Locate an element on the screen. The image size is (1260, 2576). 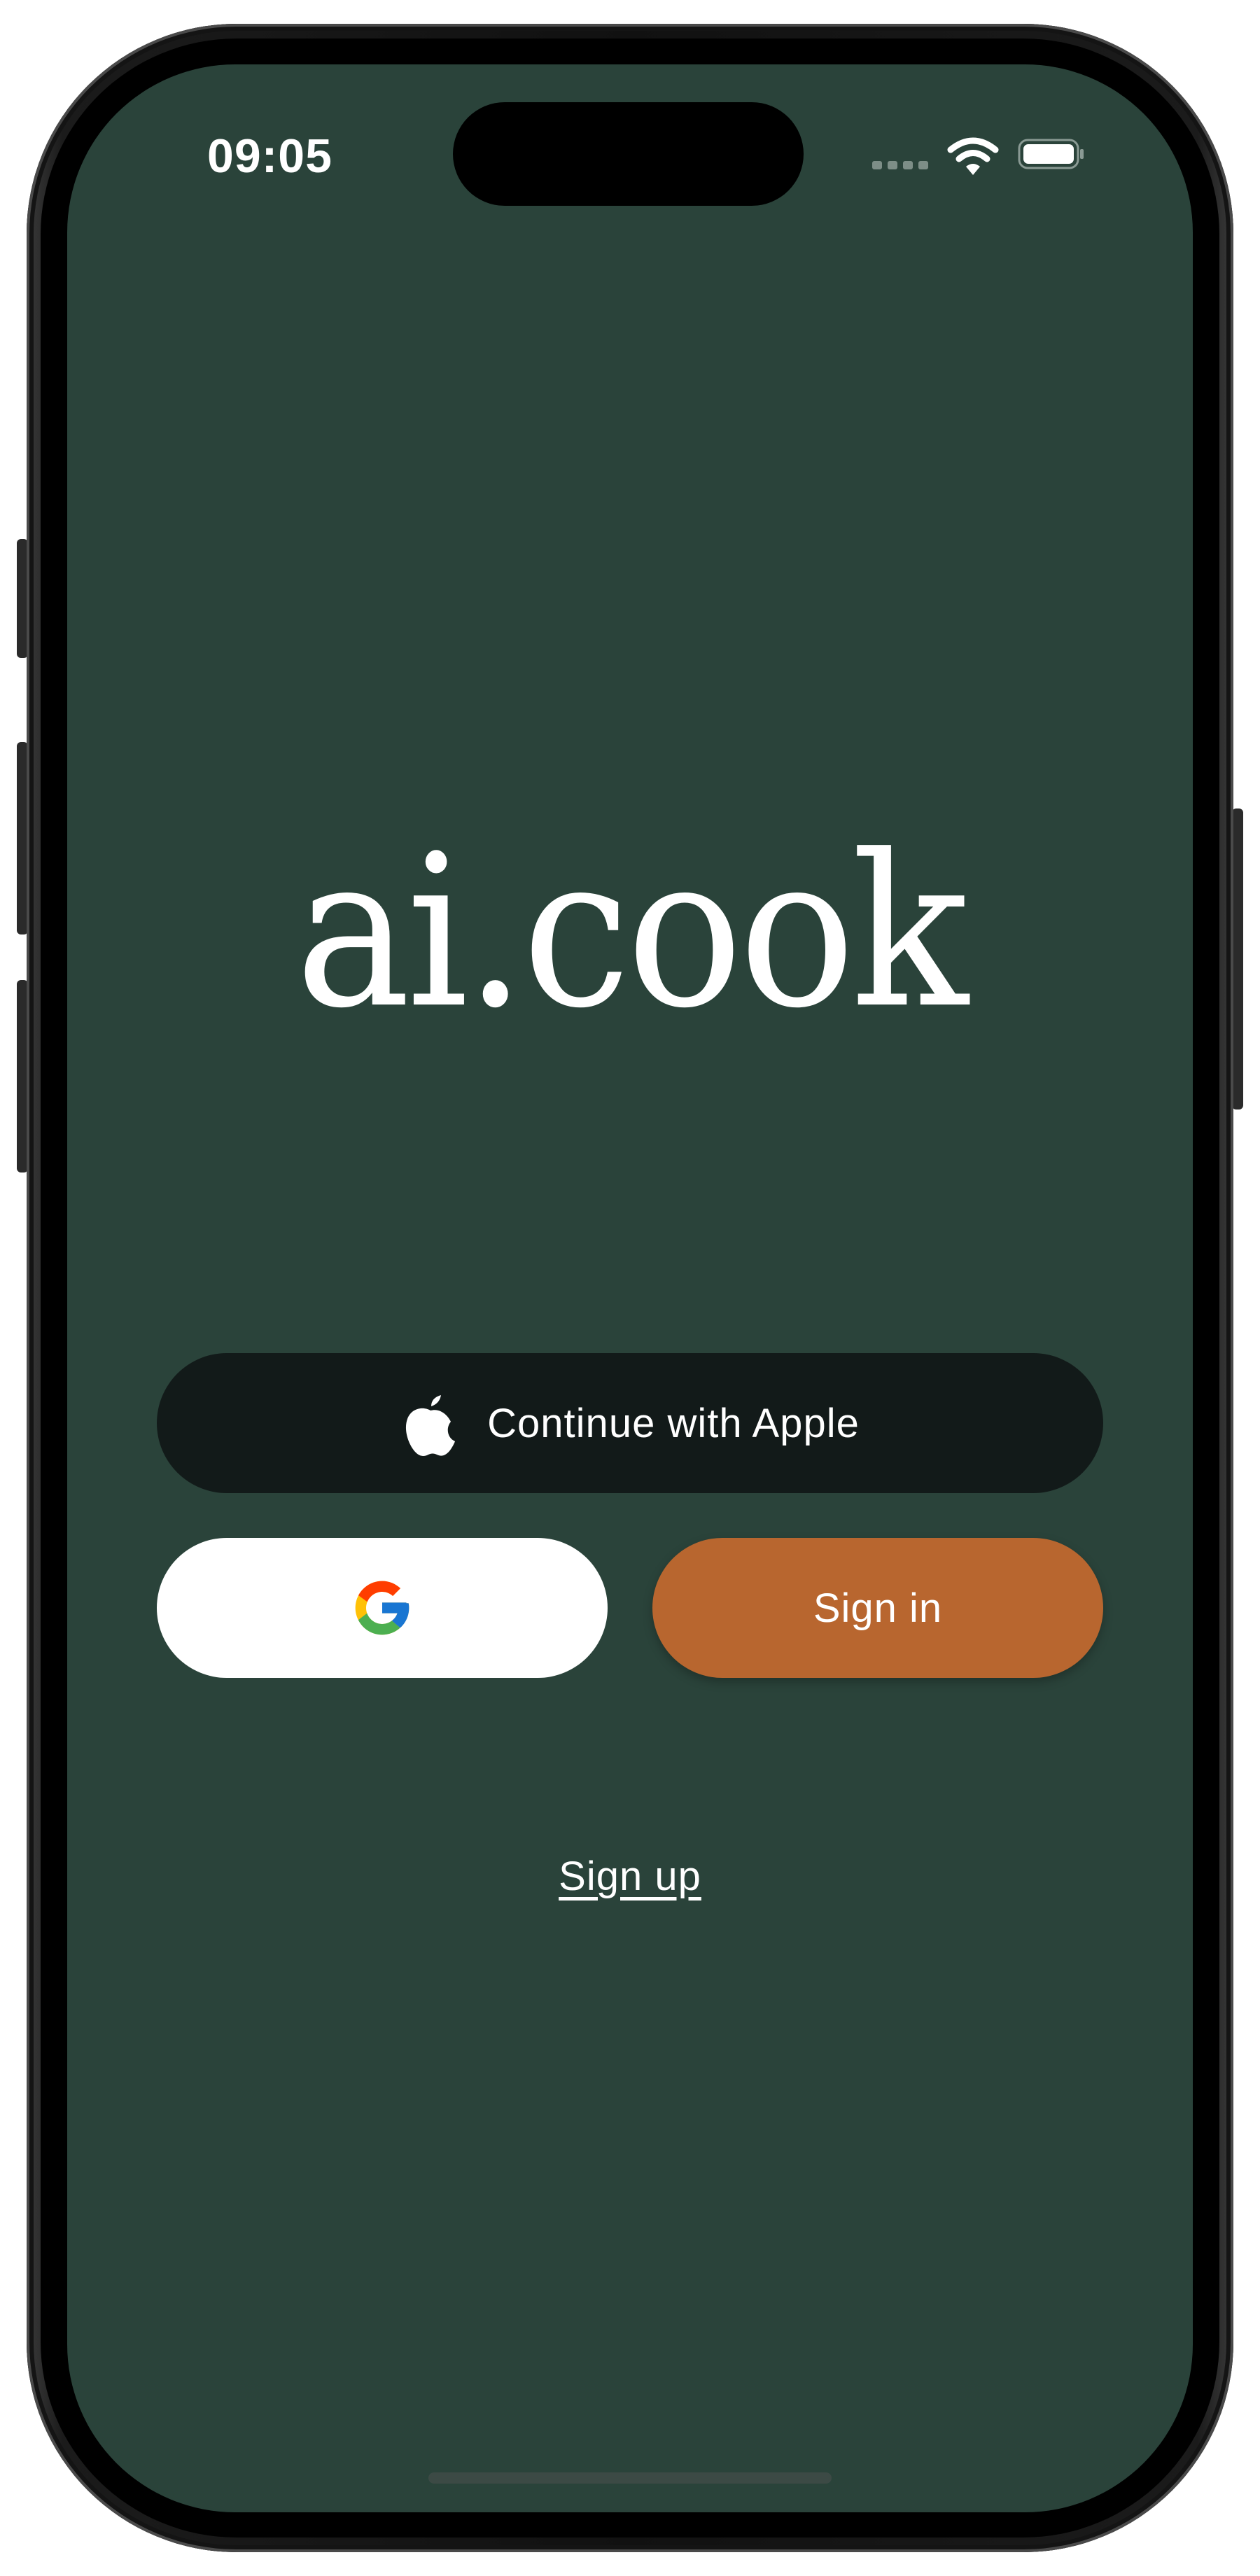
continue-with-apple-button: Continue with Apple is located at coordinates (630, 1423).